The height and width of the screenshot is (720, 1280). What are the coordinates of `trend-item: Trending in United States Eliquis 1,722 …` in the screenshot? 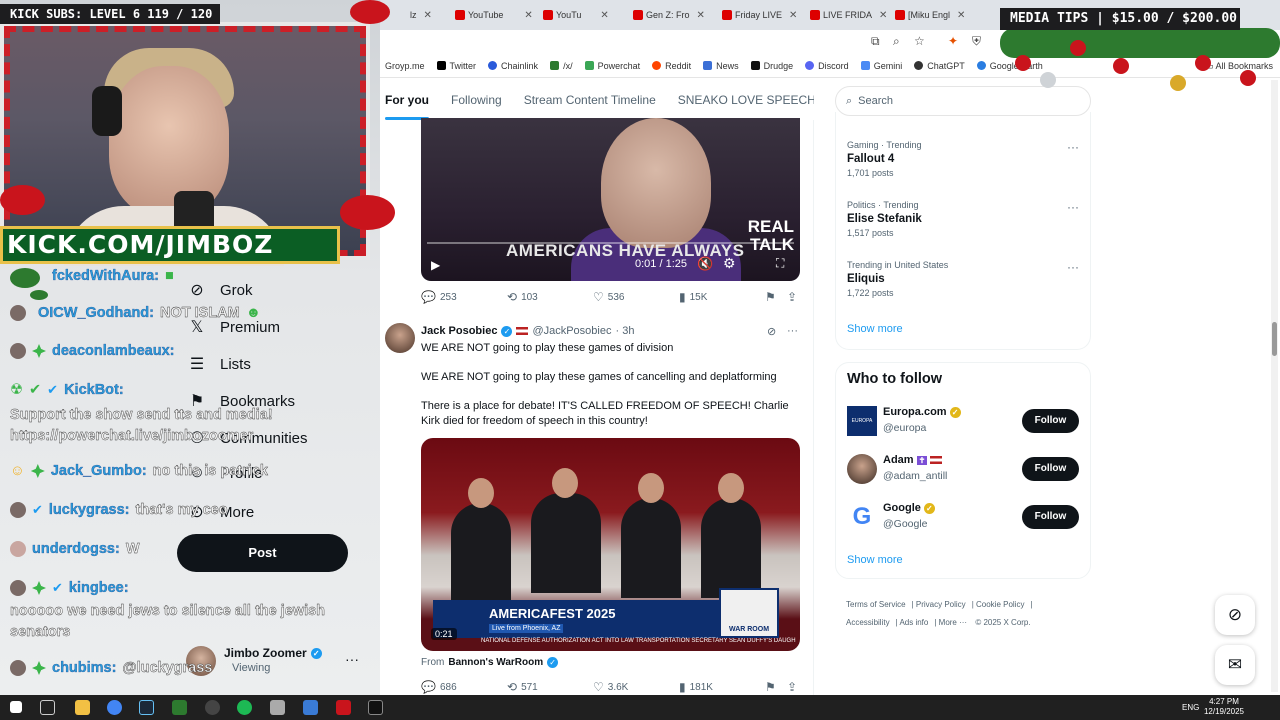 It's located at (967, 279).